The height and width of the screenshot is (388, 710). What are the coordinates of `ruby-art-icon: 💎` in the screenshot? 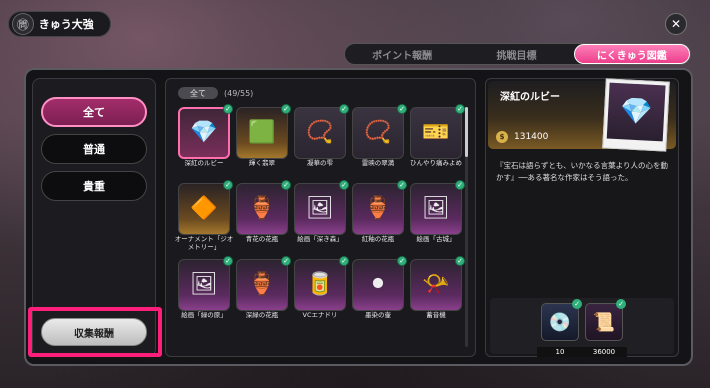 It's located at (636, 112).